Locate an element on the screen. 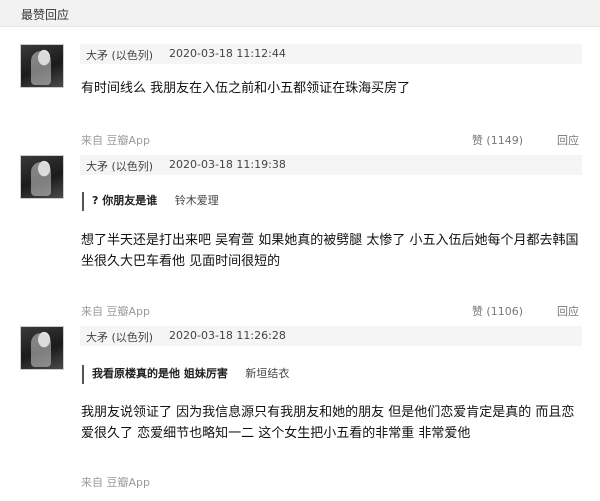  like-button: 赞 (1106) is located at coordinates (497, 311).